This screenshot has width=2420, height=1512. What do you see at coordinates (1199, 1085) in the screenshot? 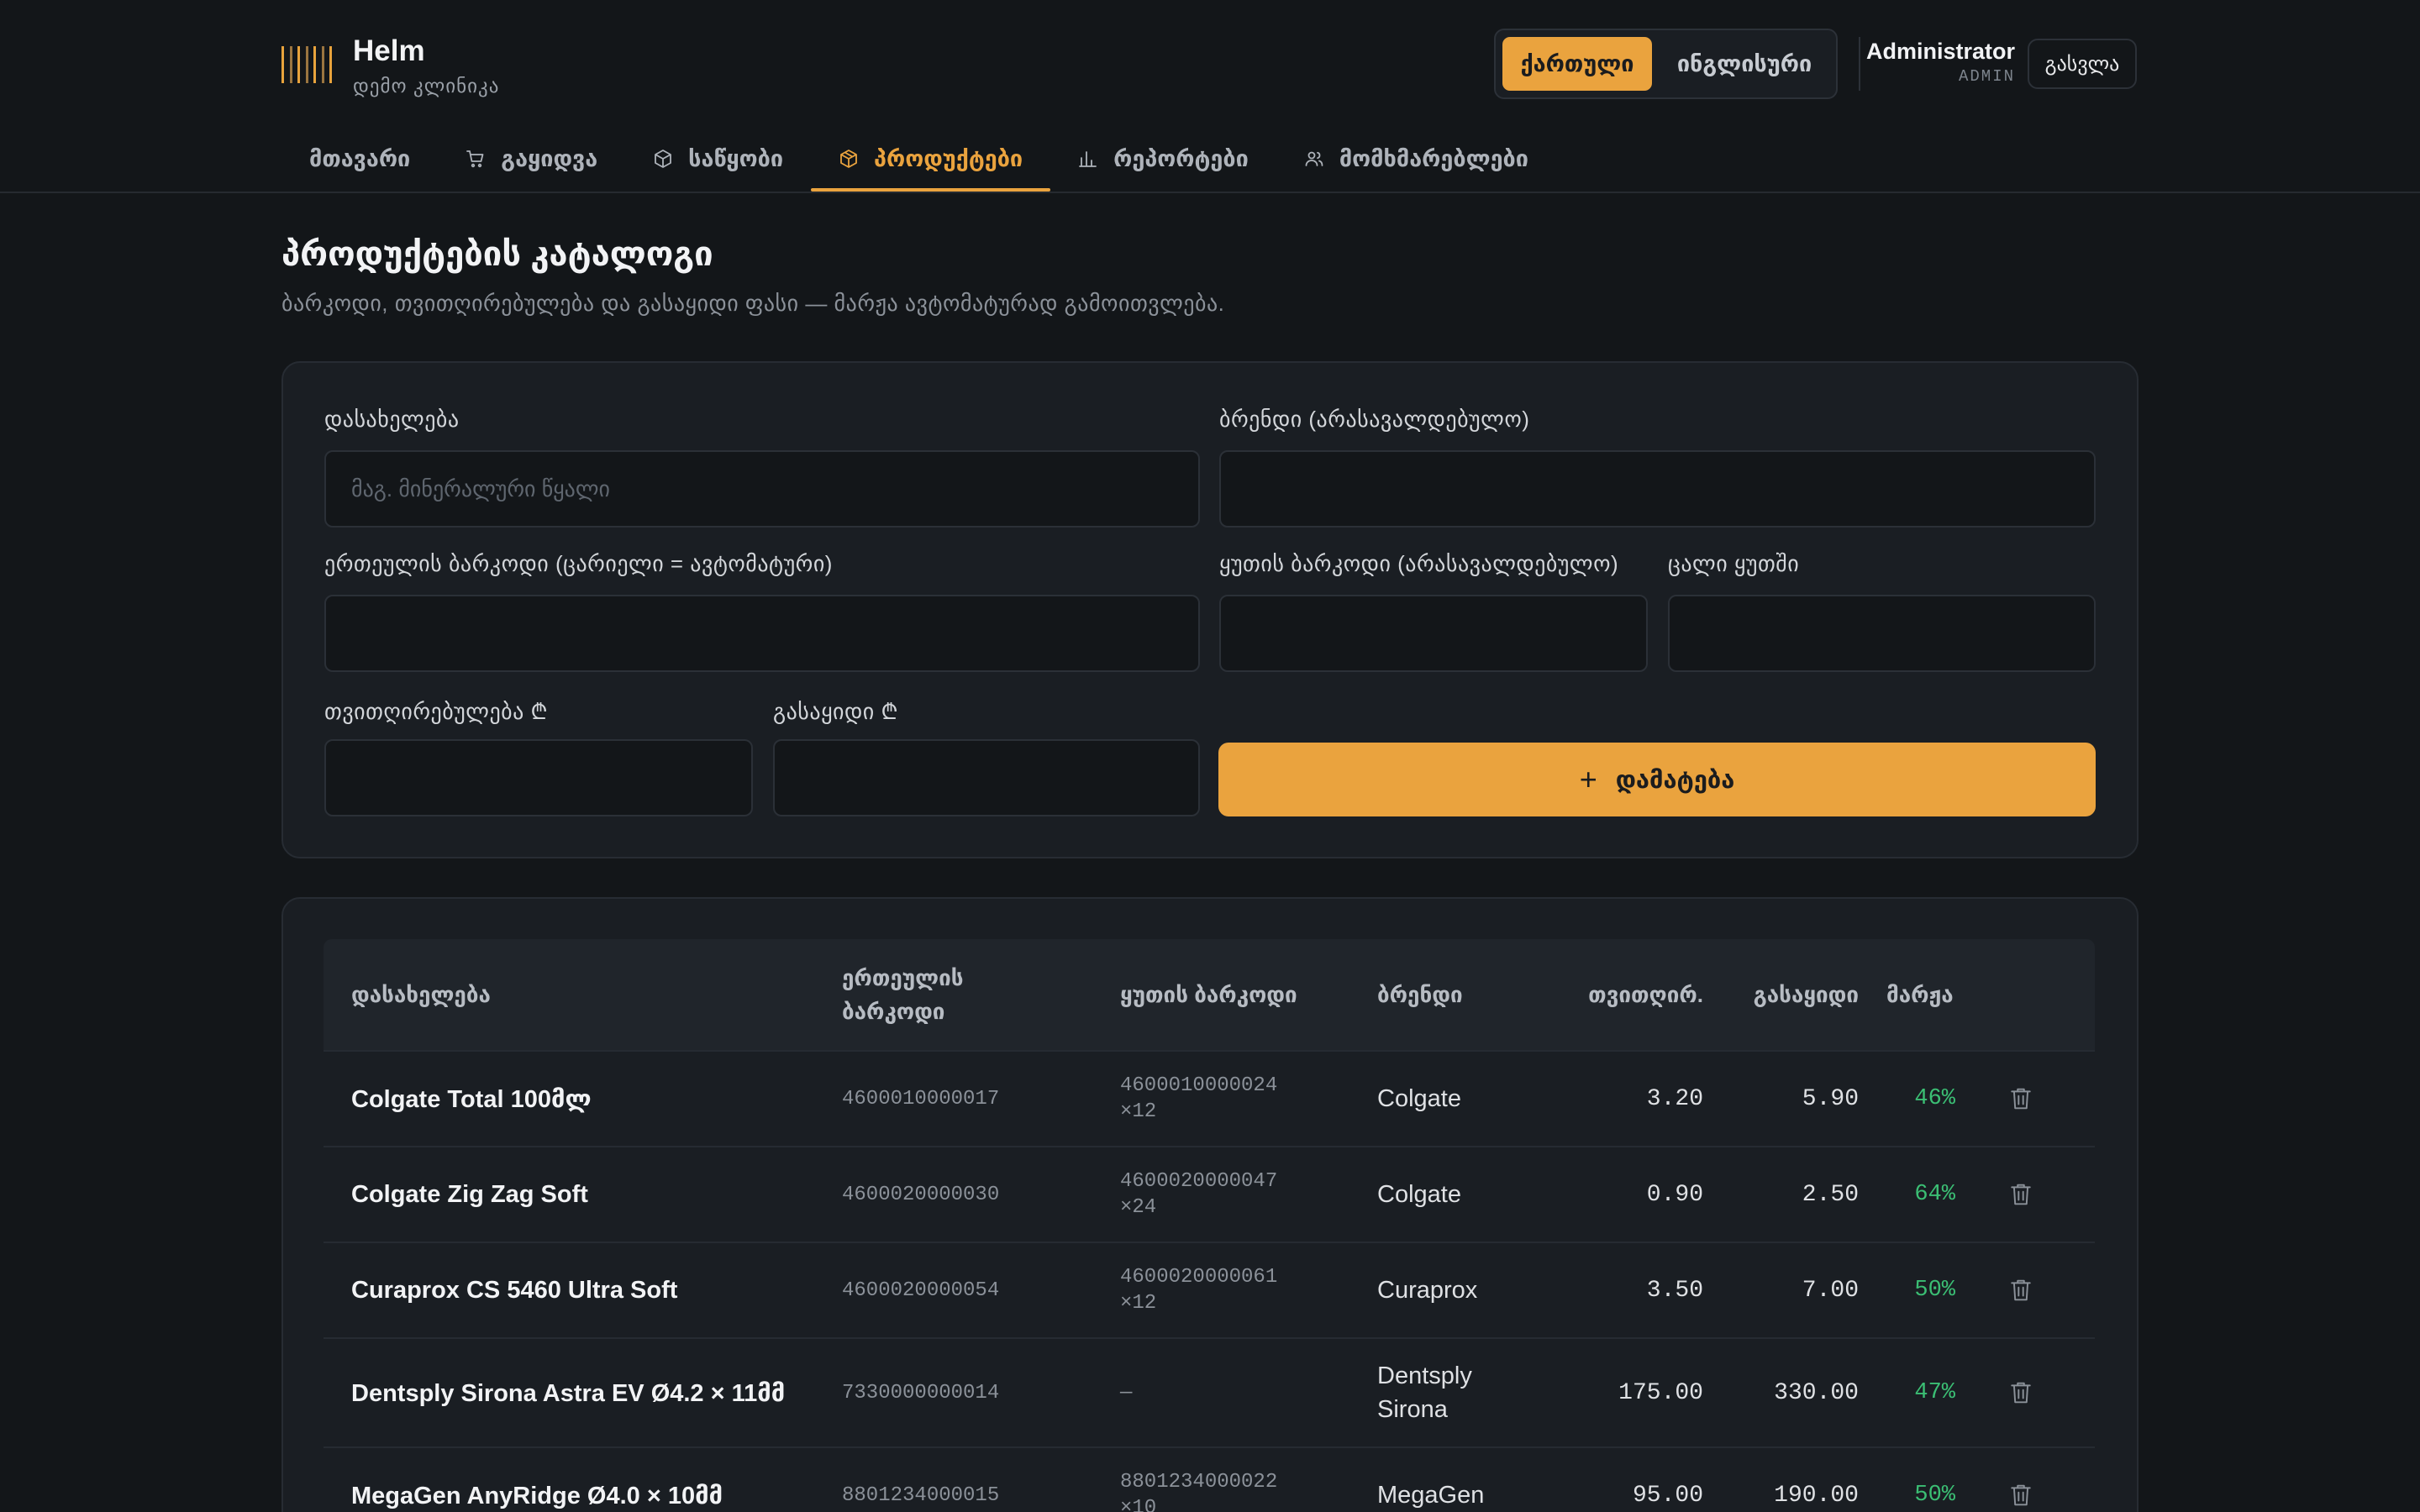
I see `box-barcode: 4600010000024` at bounding box center [1199, 1085].